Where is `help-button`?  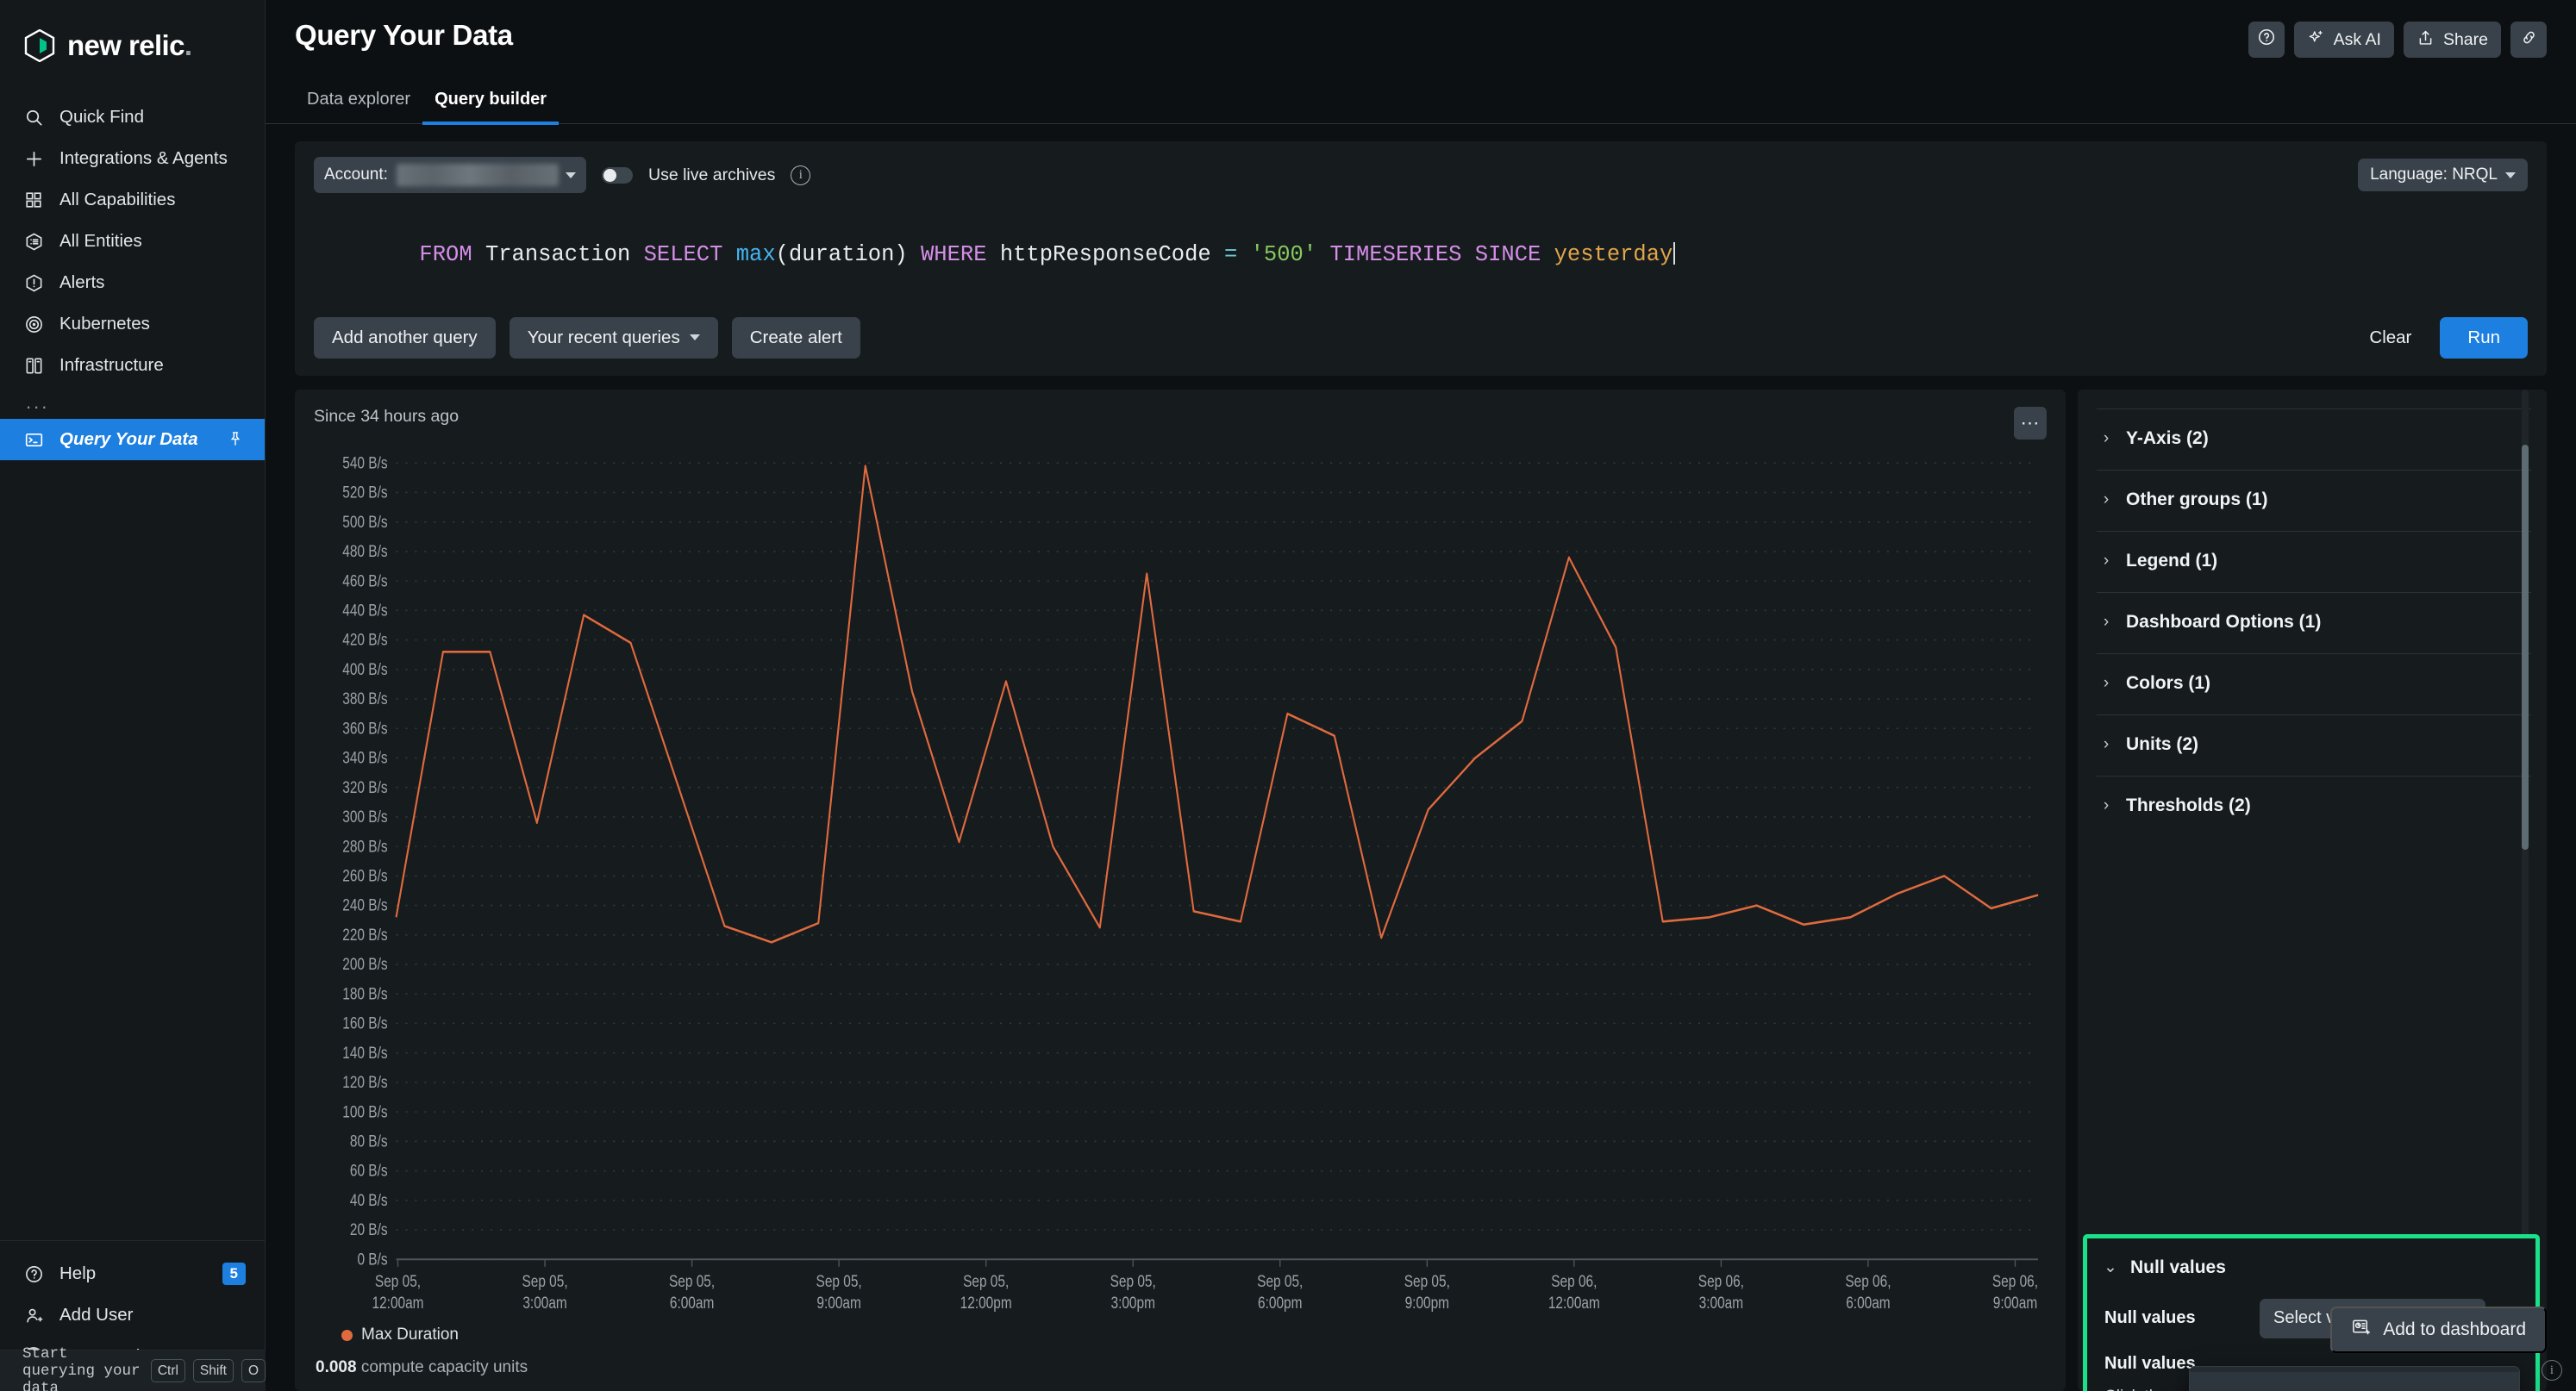
help-button is located at coordinates (2266, 40).